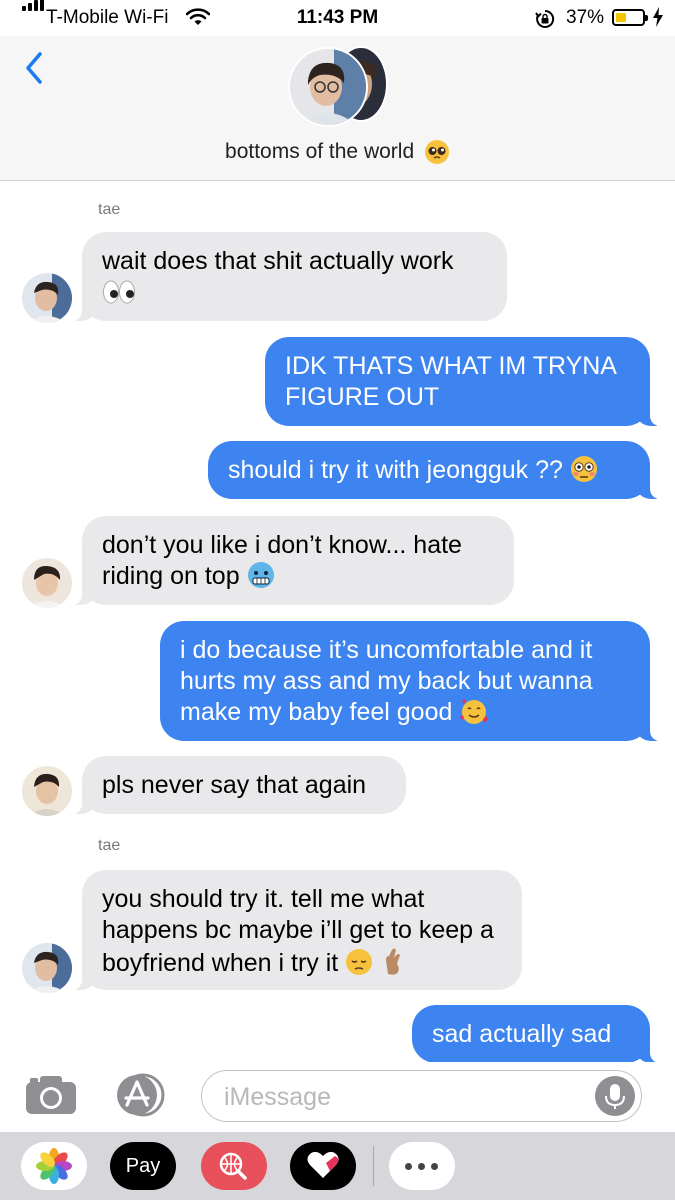 Image resolution: width=675 pixels, height=1200 pixels. What do you see at coordinates (436, 152) in the screenshot?
I see `pleading-face-emoji-icon` at bounding box center [436, 152].